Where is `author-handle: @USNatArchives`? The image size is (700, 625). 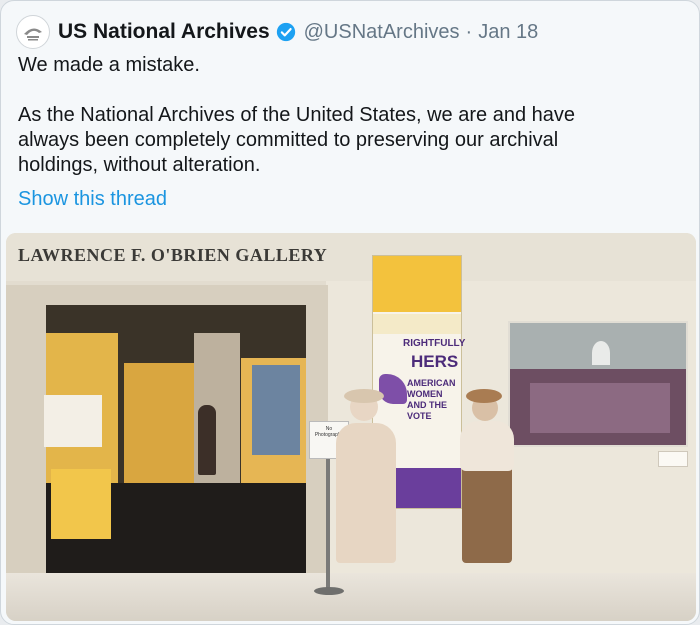 author-handle: @USNatArchives is located at coordinates (382, 32).